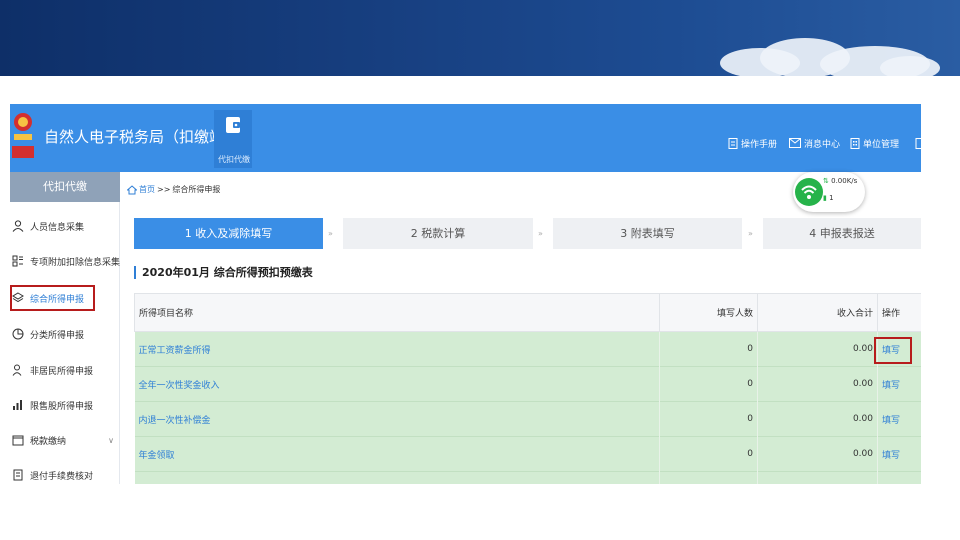  Describe the element at coordinates (397, 349) in the screenshot. I see `row-item-name: 正常工资薪金所得` at that location.